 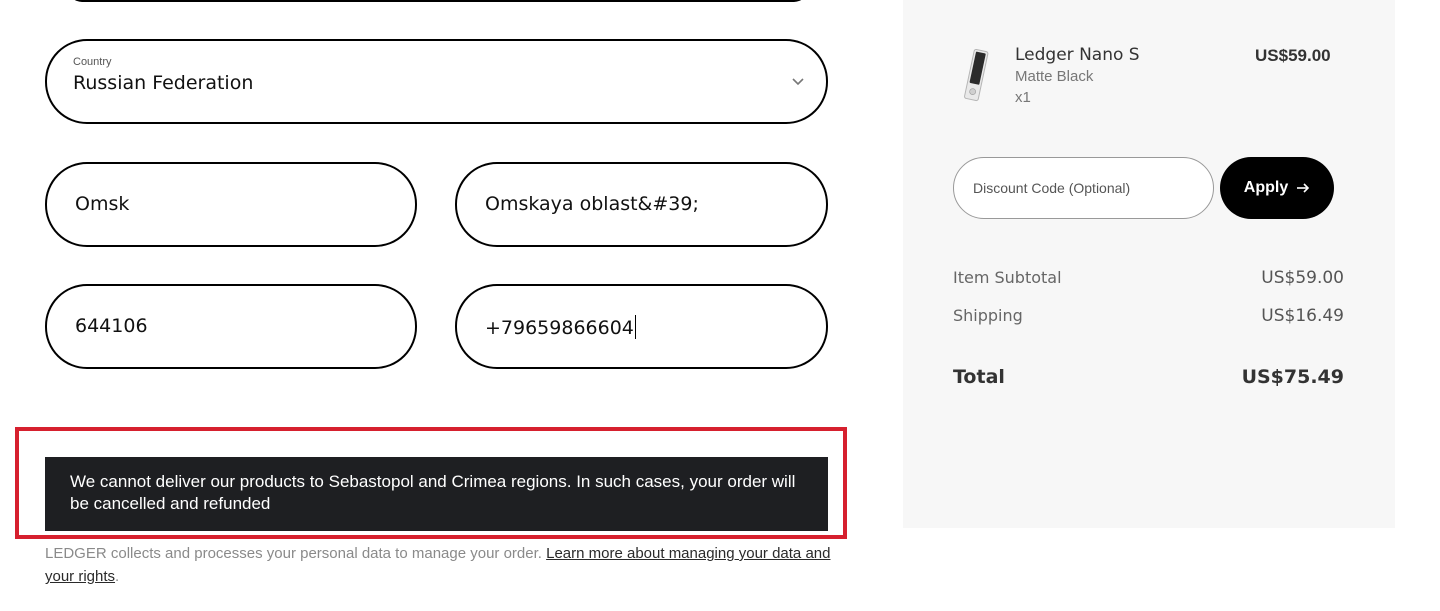 What do you see at coordinates (1148, 278) in the screenshot?
I see `subtotal-row: Item Subtotal US$59.00` at bounding box center [1148, 278].